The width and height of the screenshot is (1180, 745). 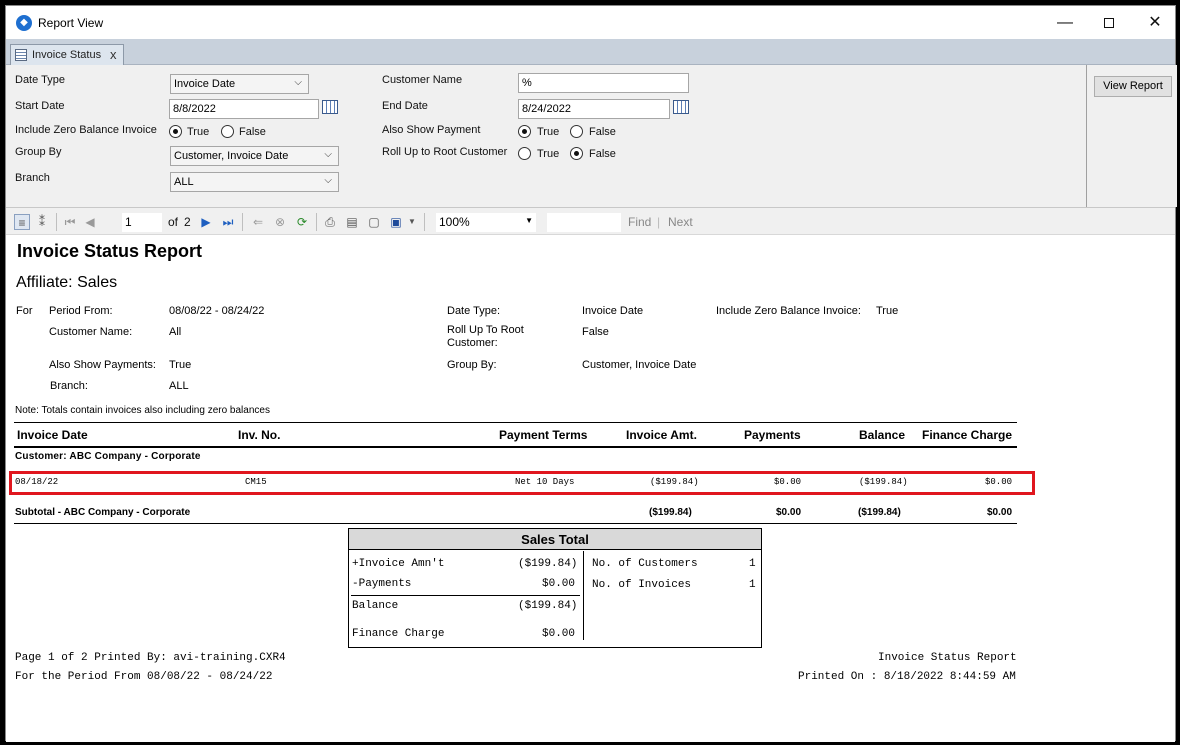 I want to click on roll-up-true-radio, so click(x=524, y=153).